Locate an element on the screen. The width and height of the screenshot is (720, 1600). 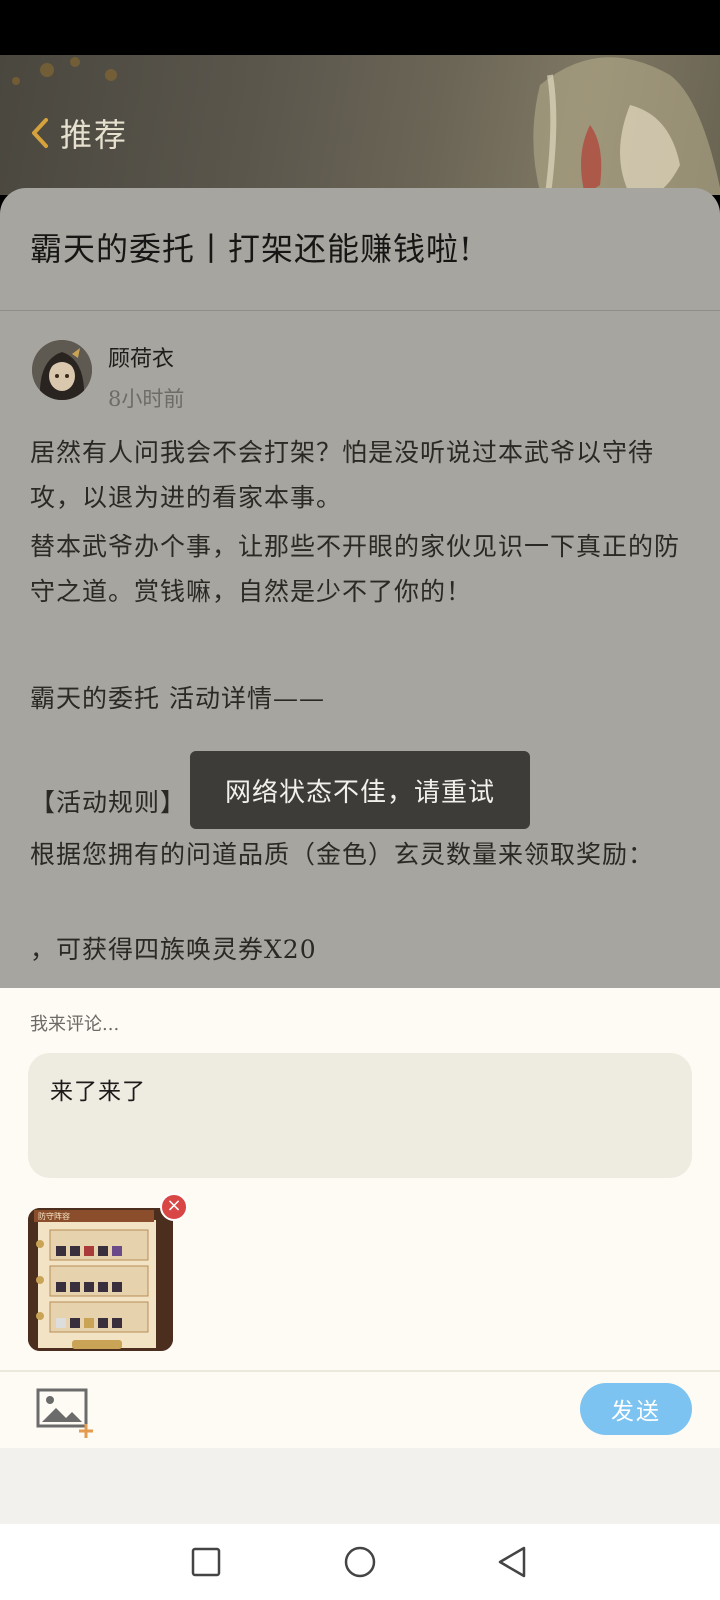
author-name: 顾荷衣 is located at coordinates (146, 357).